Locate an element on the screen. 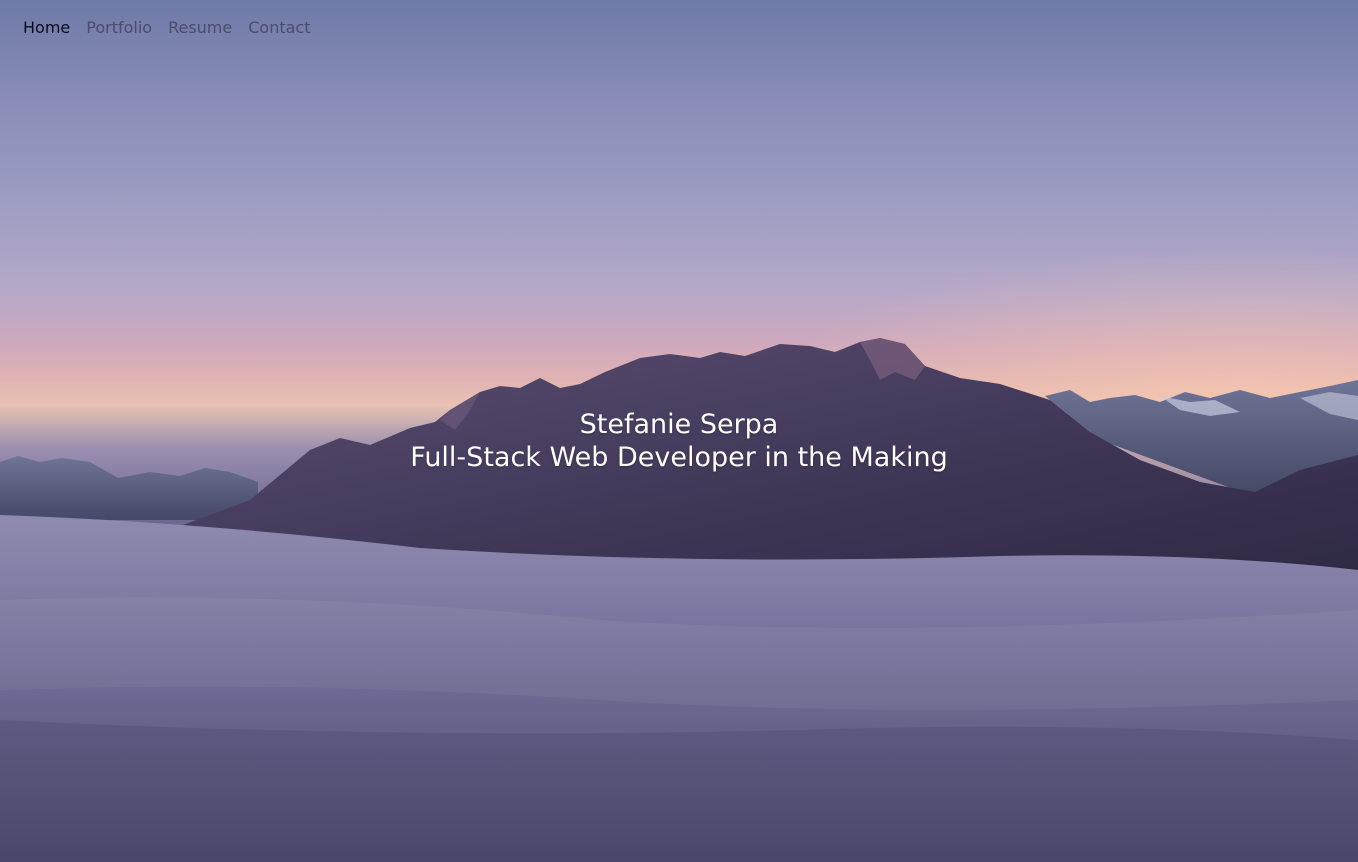 Image resolution: width=1358 pixels, height=862 pixels. nav-link-home: Home is located at coordinates (46, 27).